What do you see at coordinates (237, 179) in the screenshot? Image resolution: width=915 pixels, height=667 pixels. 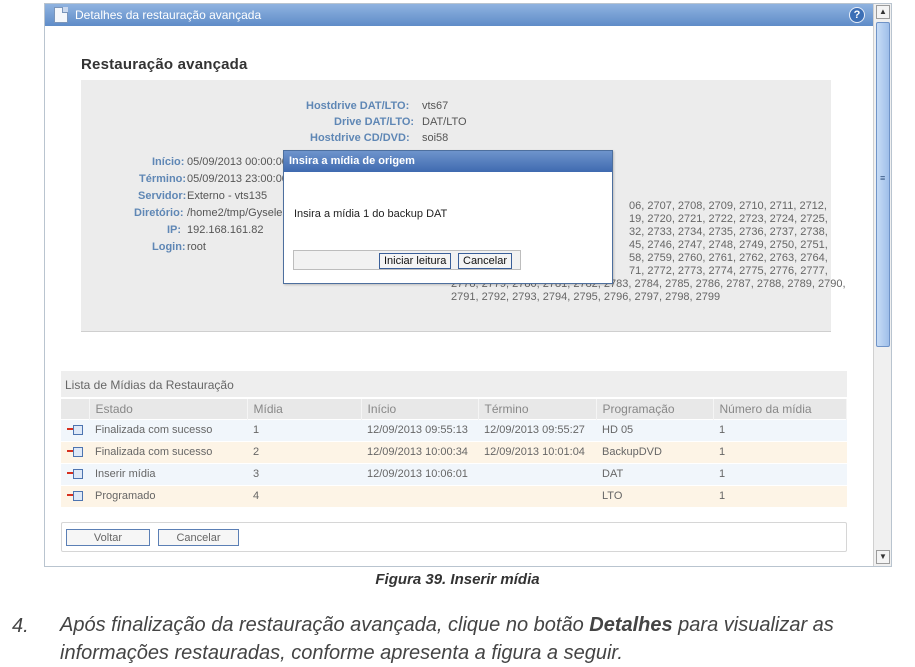 I see `termino-value: 05/09/2013 23:00:00` at bounding box center [237, 179].